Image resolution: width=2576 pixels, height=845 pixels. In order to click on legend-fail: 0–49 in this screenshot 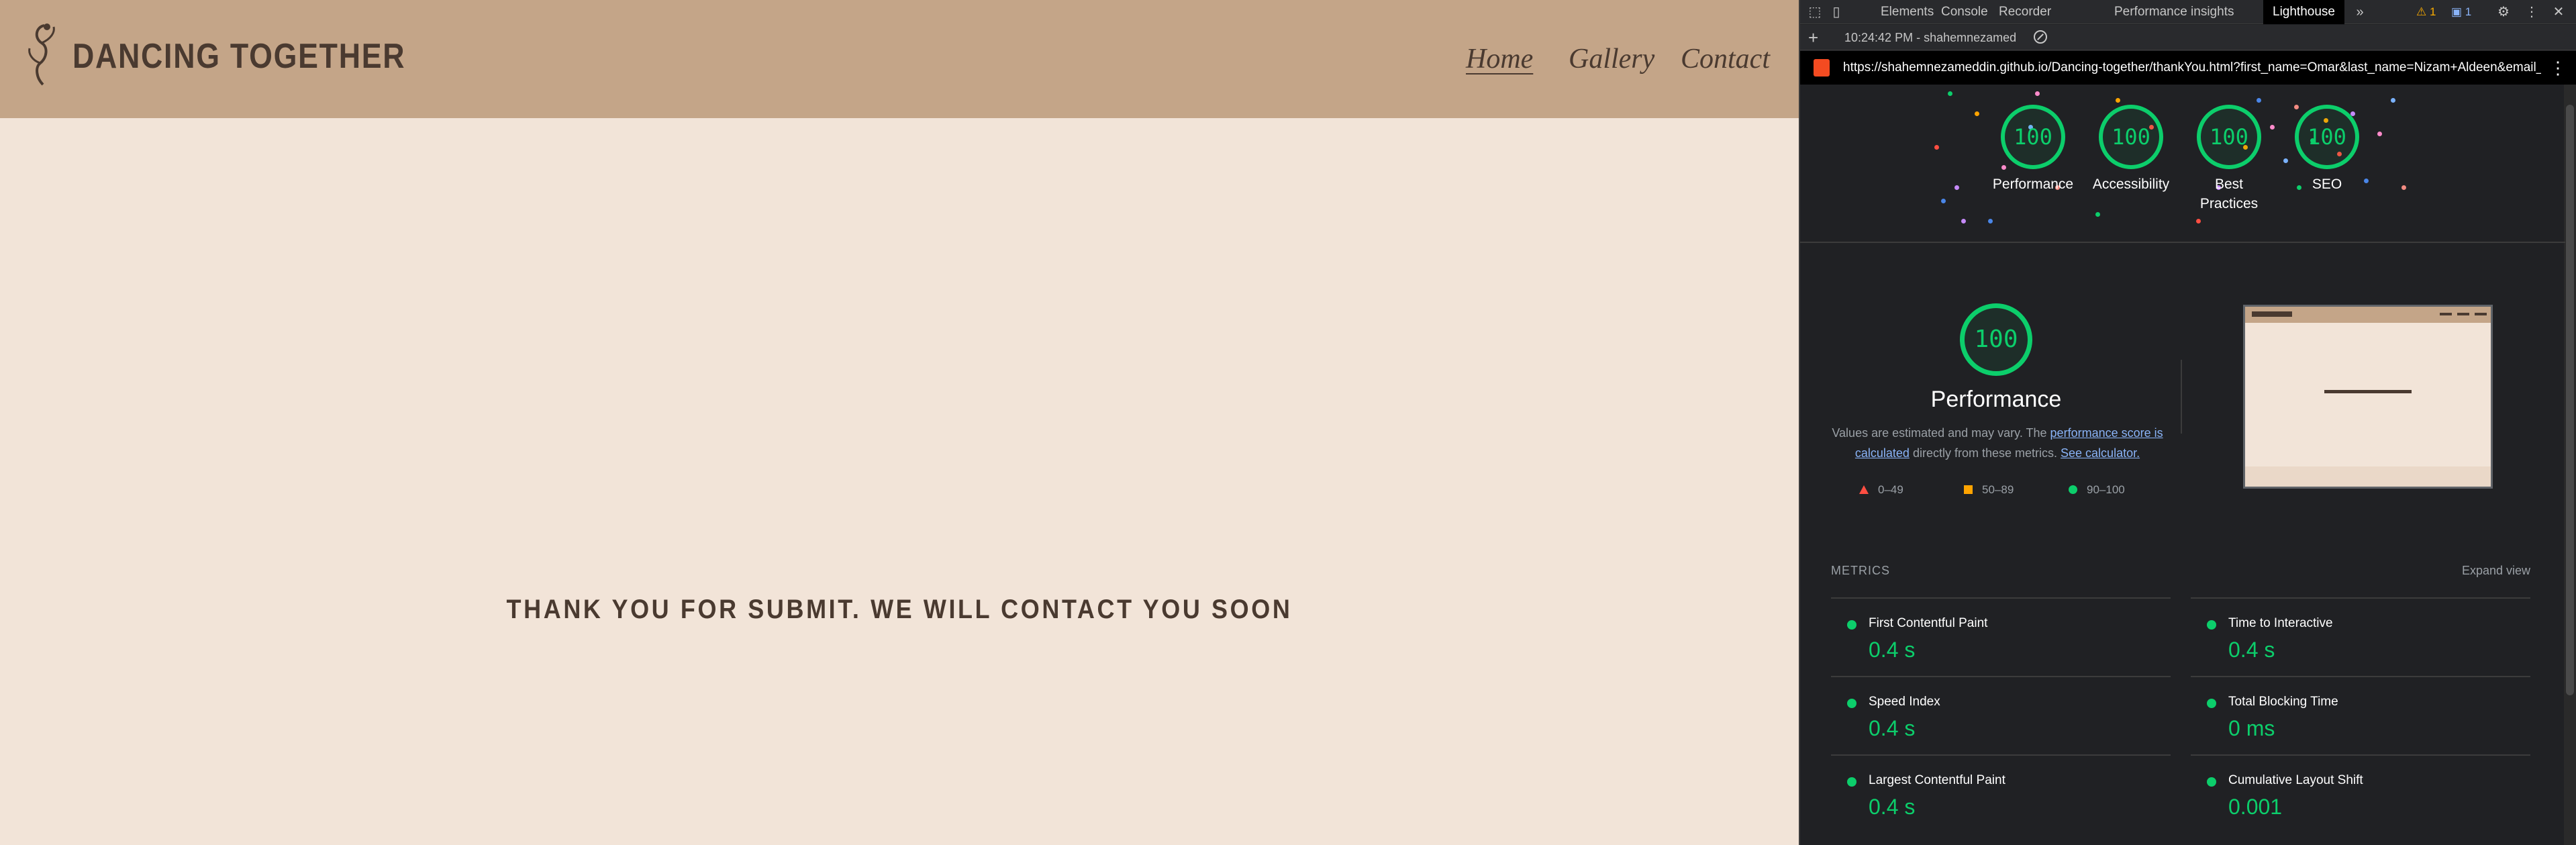, I will do `click(1881, 490)`.